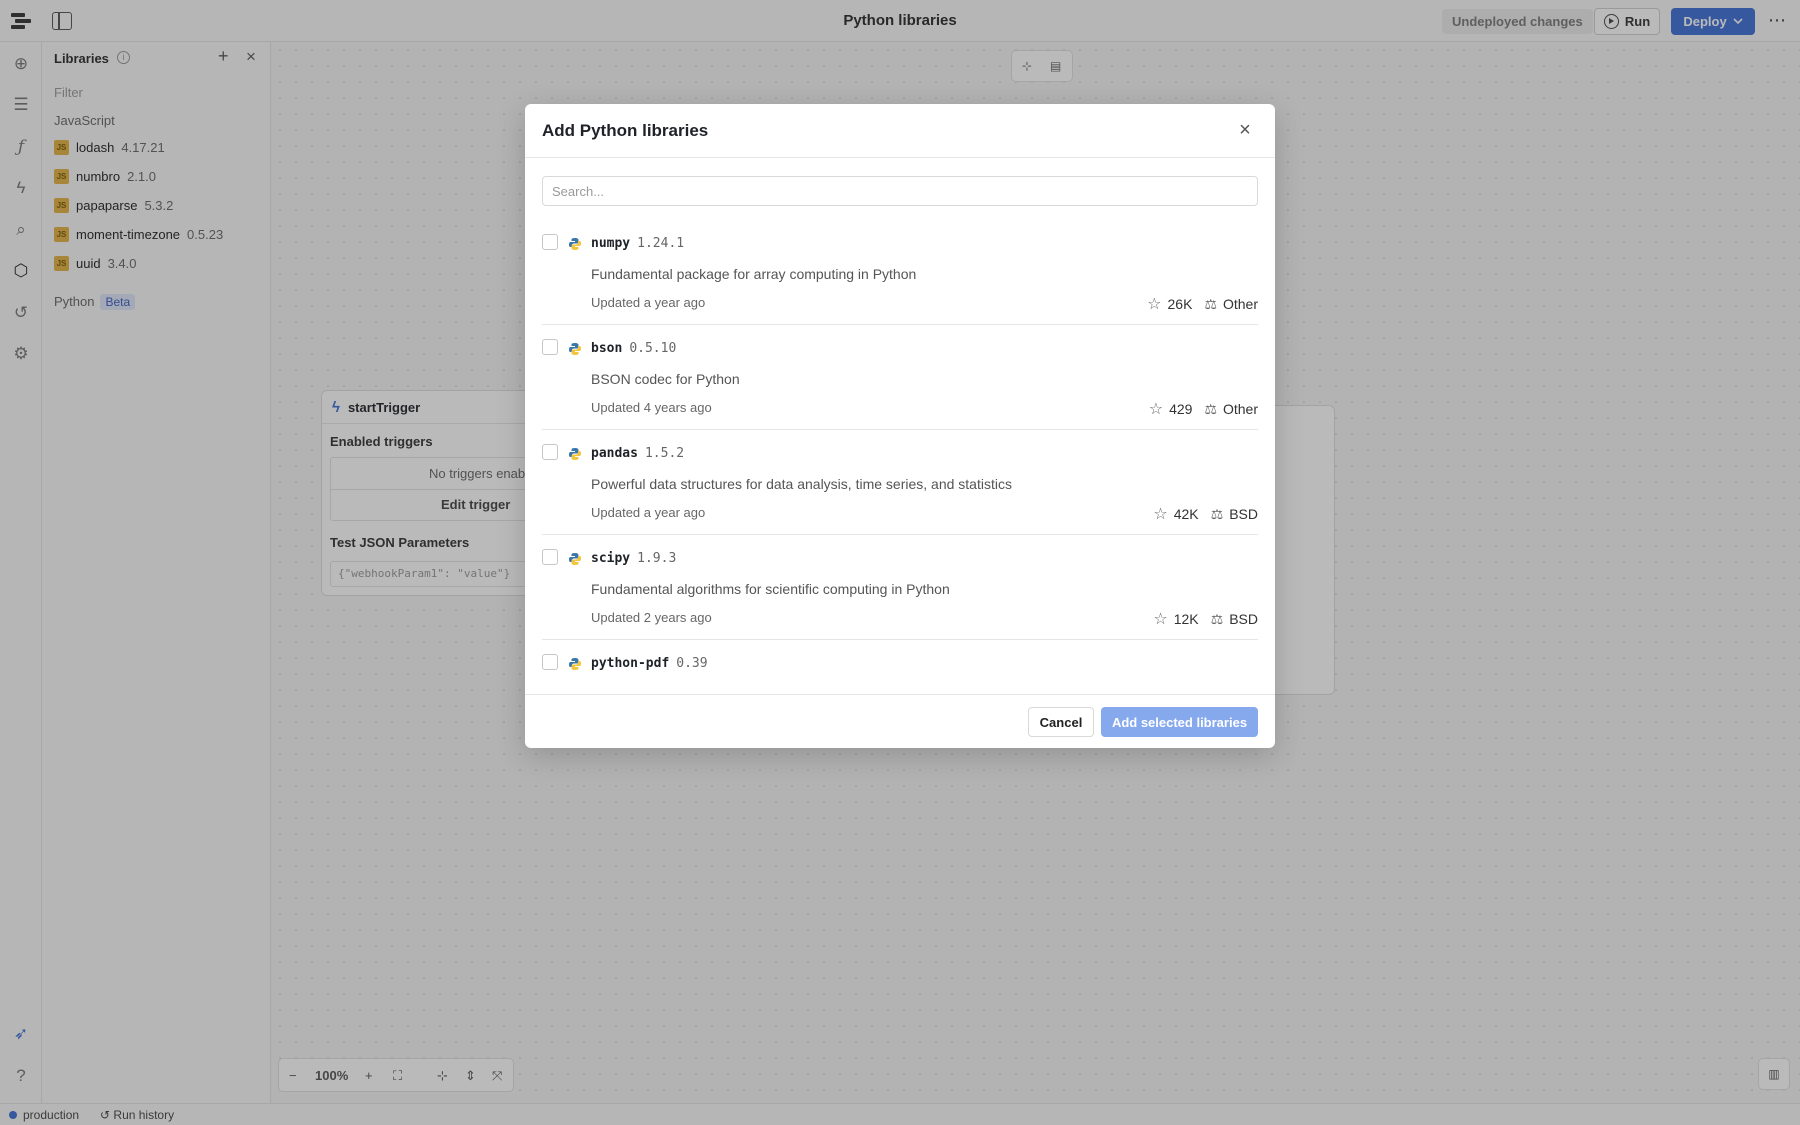 The width and height of the screenshot is (1800, 1125). Describe the element at coordinates (1202, 304) in the screenshot. I see `package-meta: ☆ 26K ⚖ Other` at that location.